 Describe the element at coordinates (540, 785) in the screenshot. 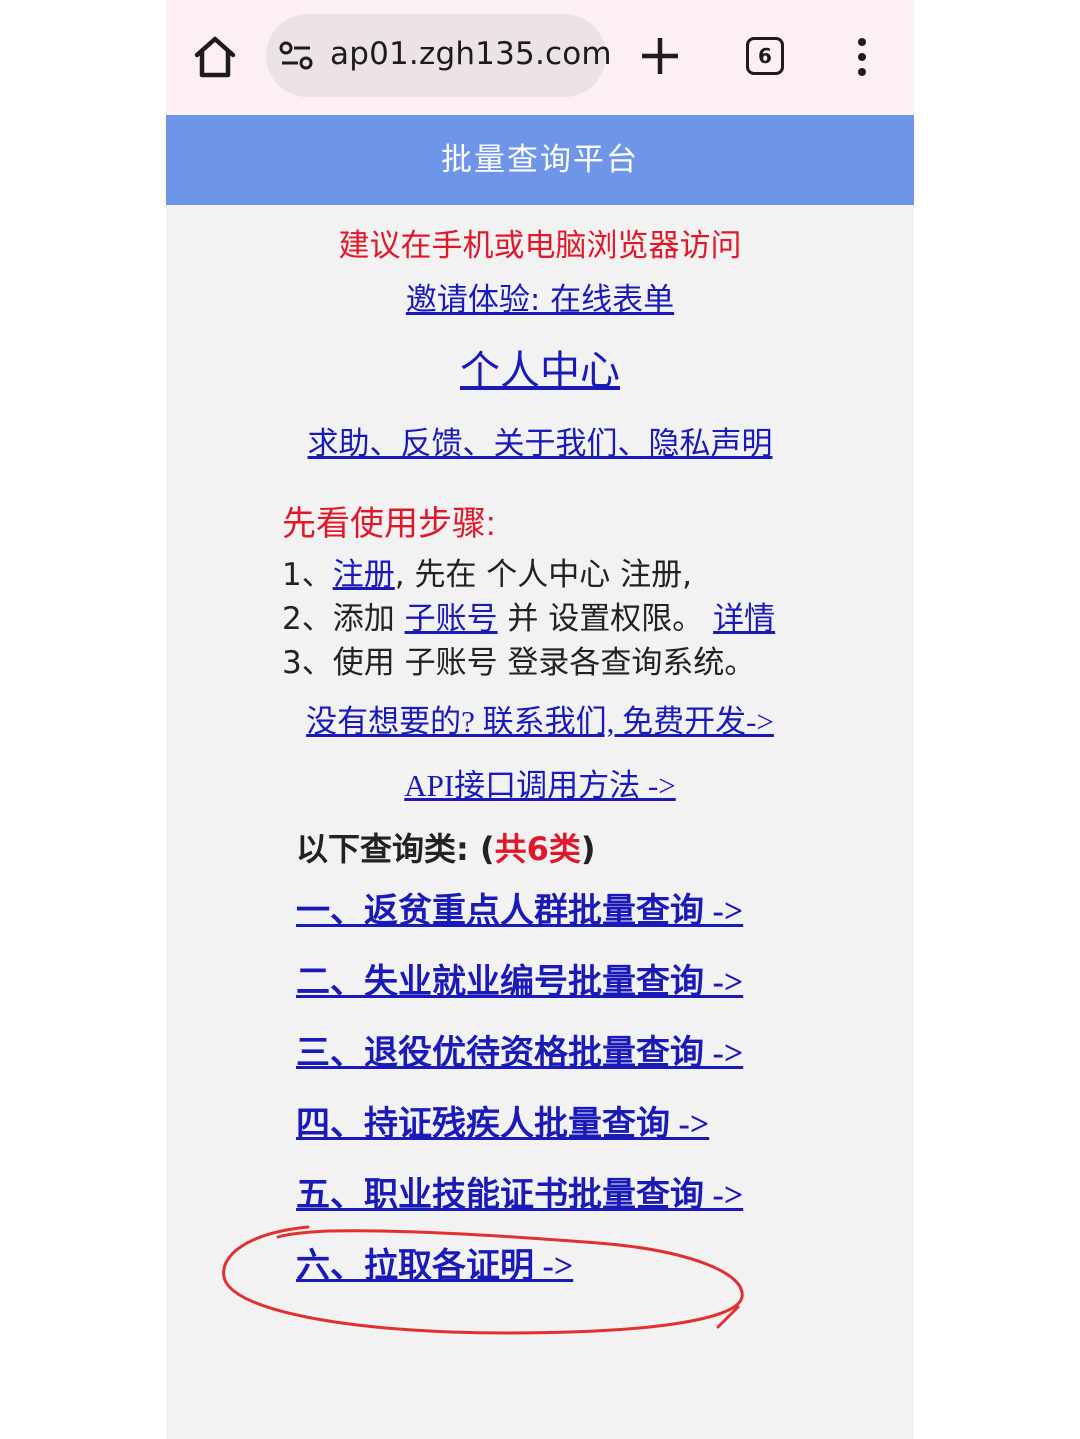

I see `api-link: API接口调用方法 ->` at that location.